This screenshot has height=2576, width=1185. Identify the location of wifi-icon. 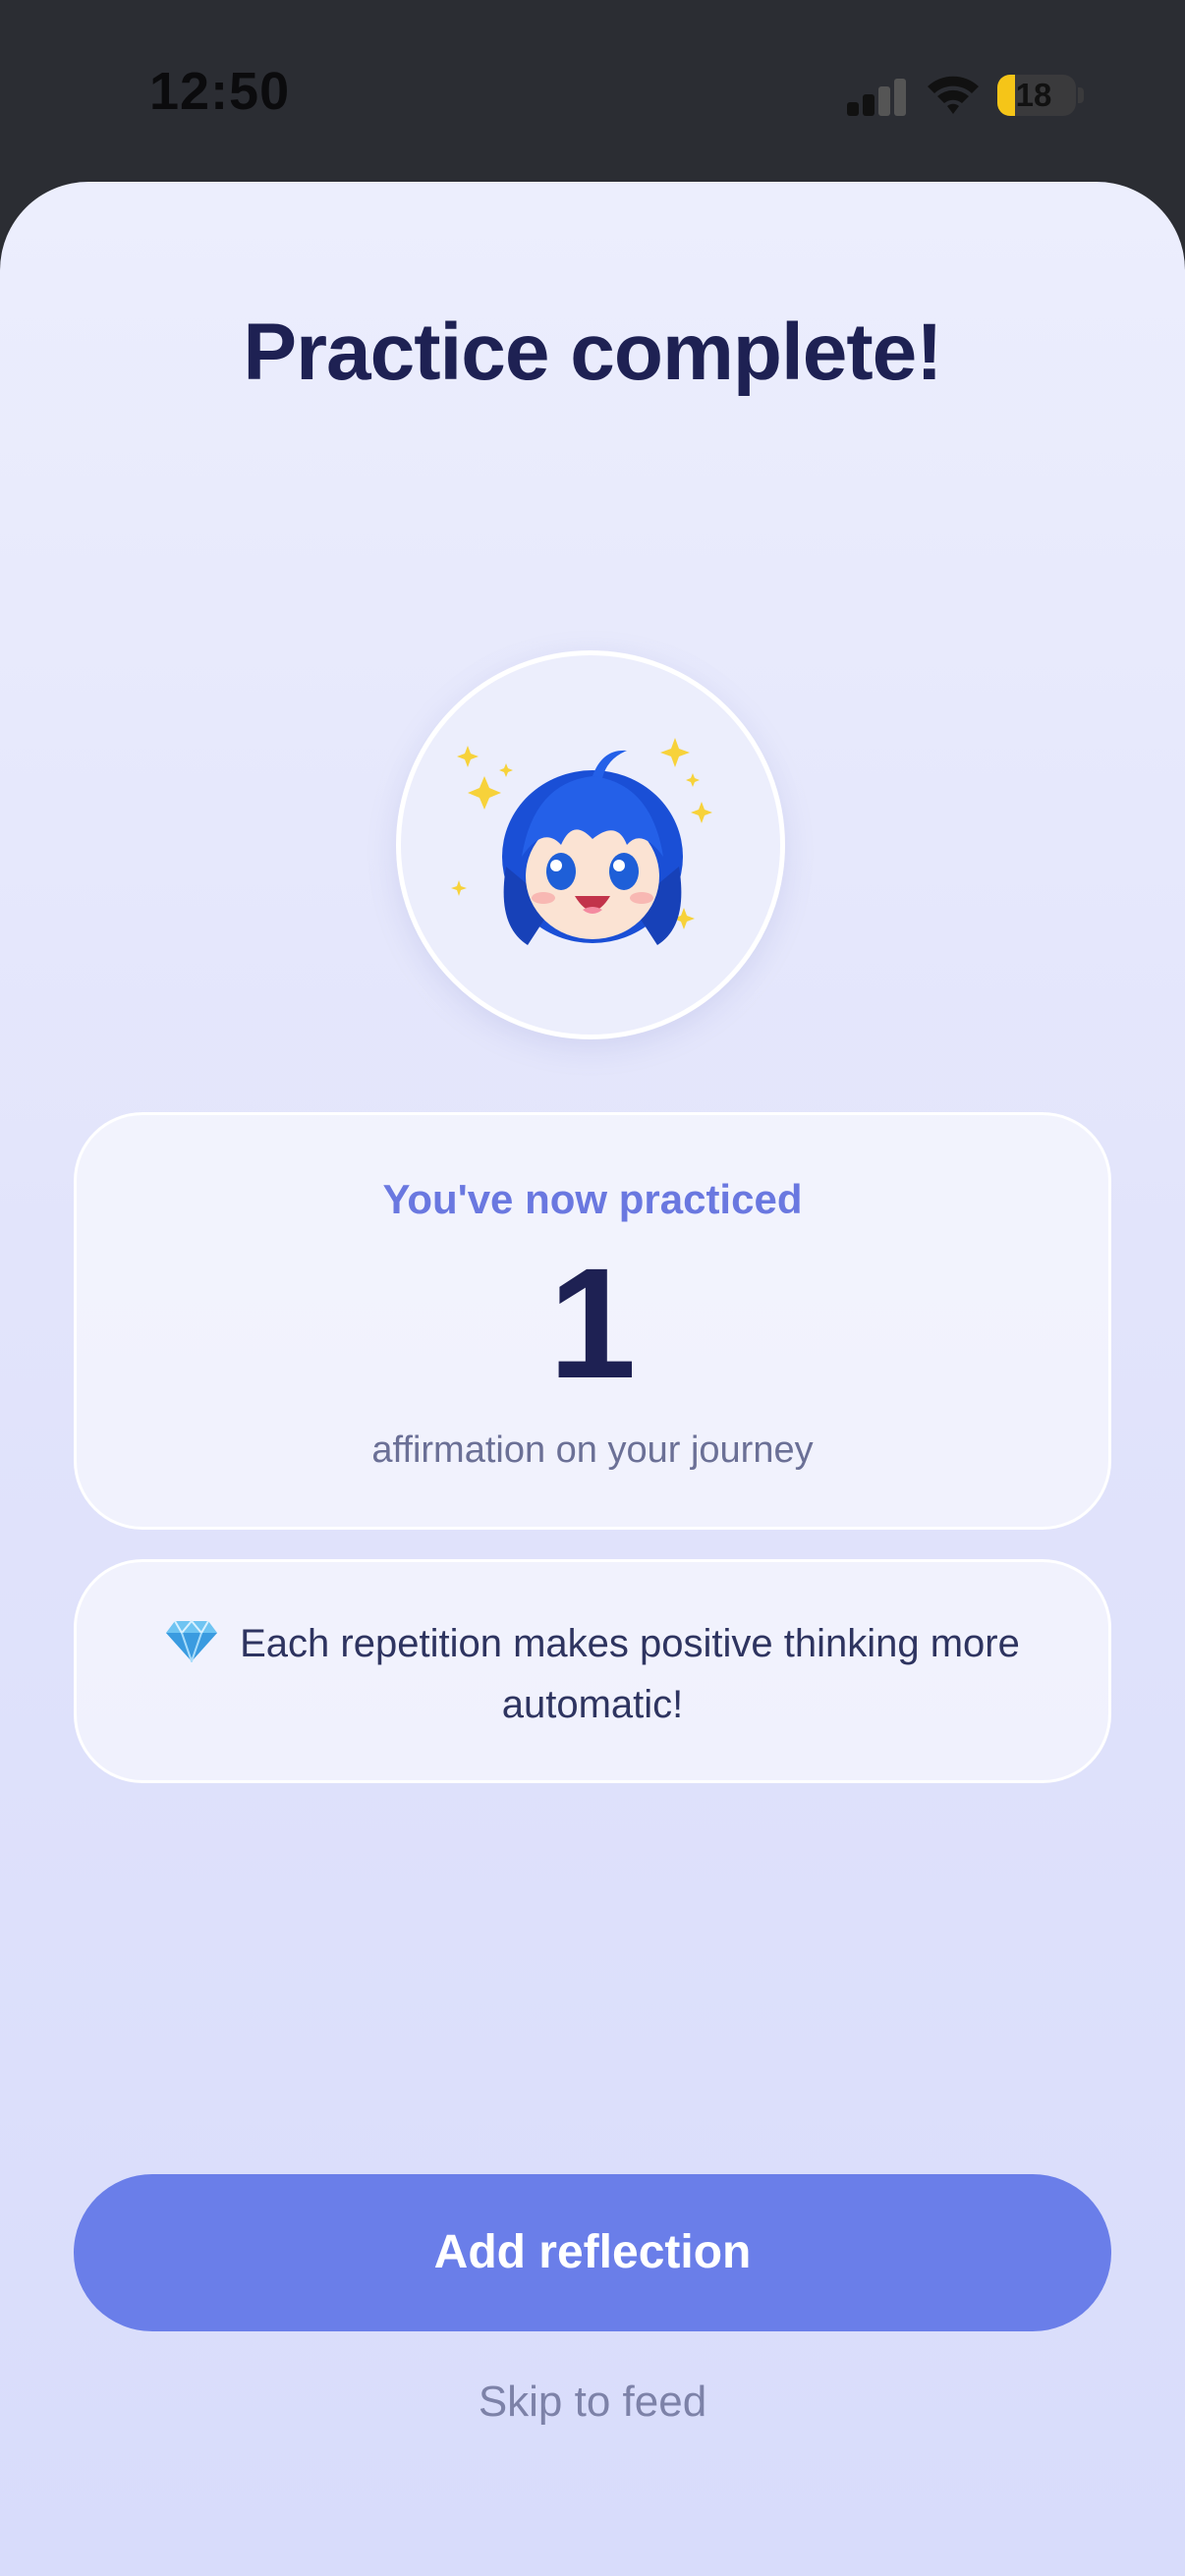
(954, 95).